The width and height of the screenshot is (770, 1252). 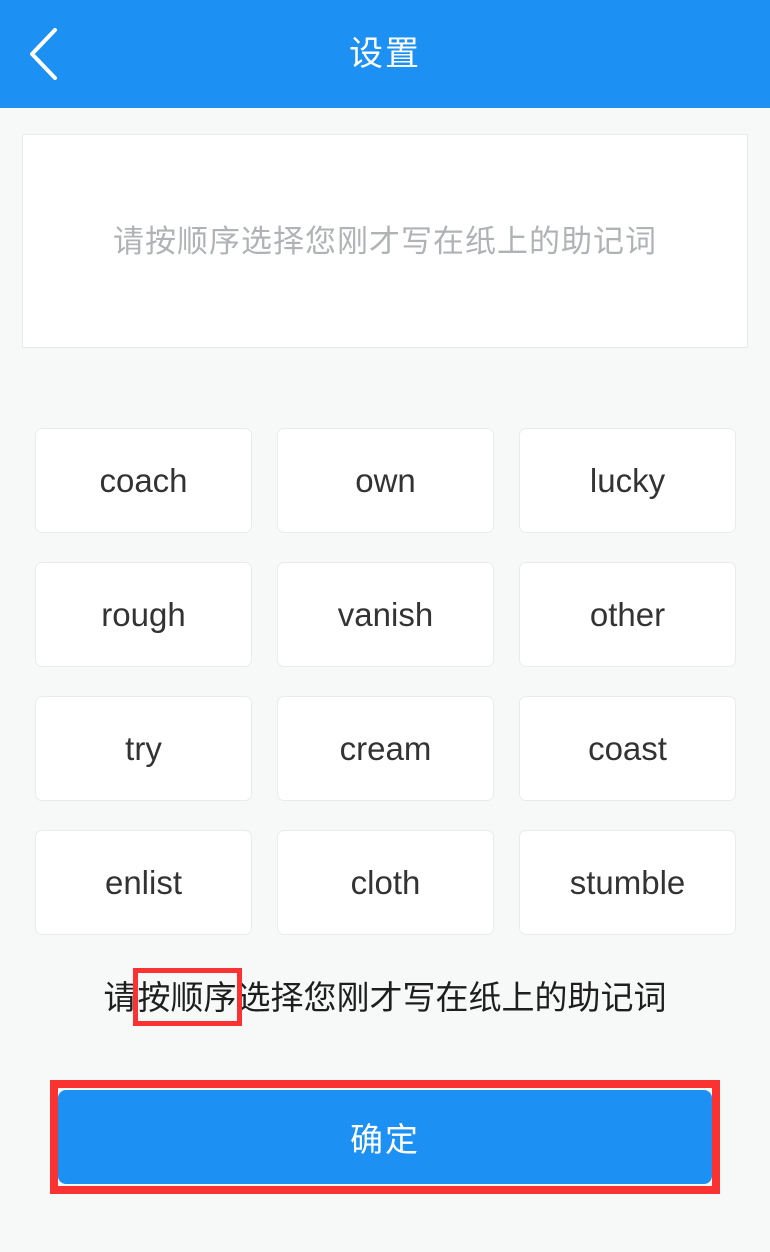 I want to click on hint-prefix: 请, so click(x=120, y=997).